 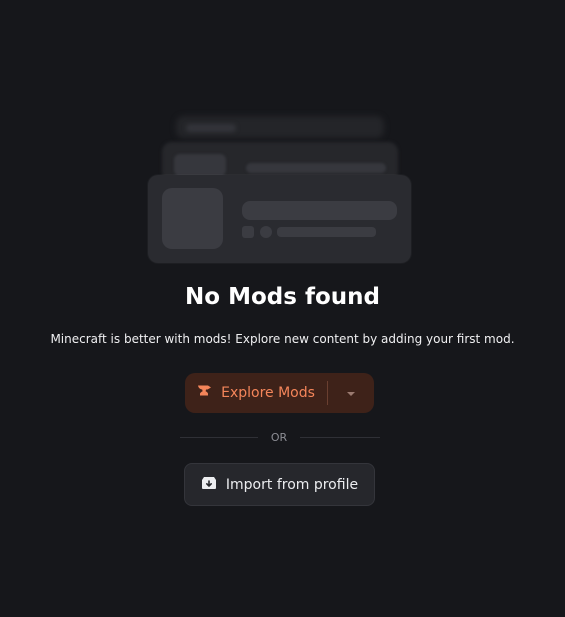 I want to click on placeholder-square, so click(x=248, y=232).